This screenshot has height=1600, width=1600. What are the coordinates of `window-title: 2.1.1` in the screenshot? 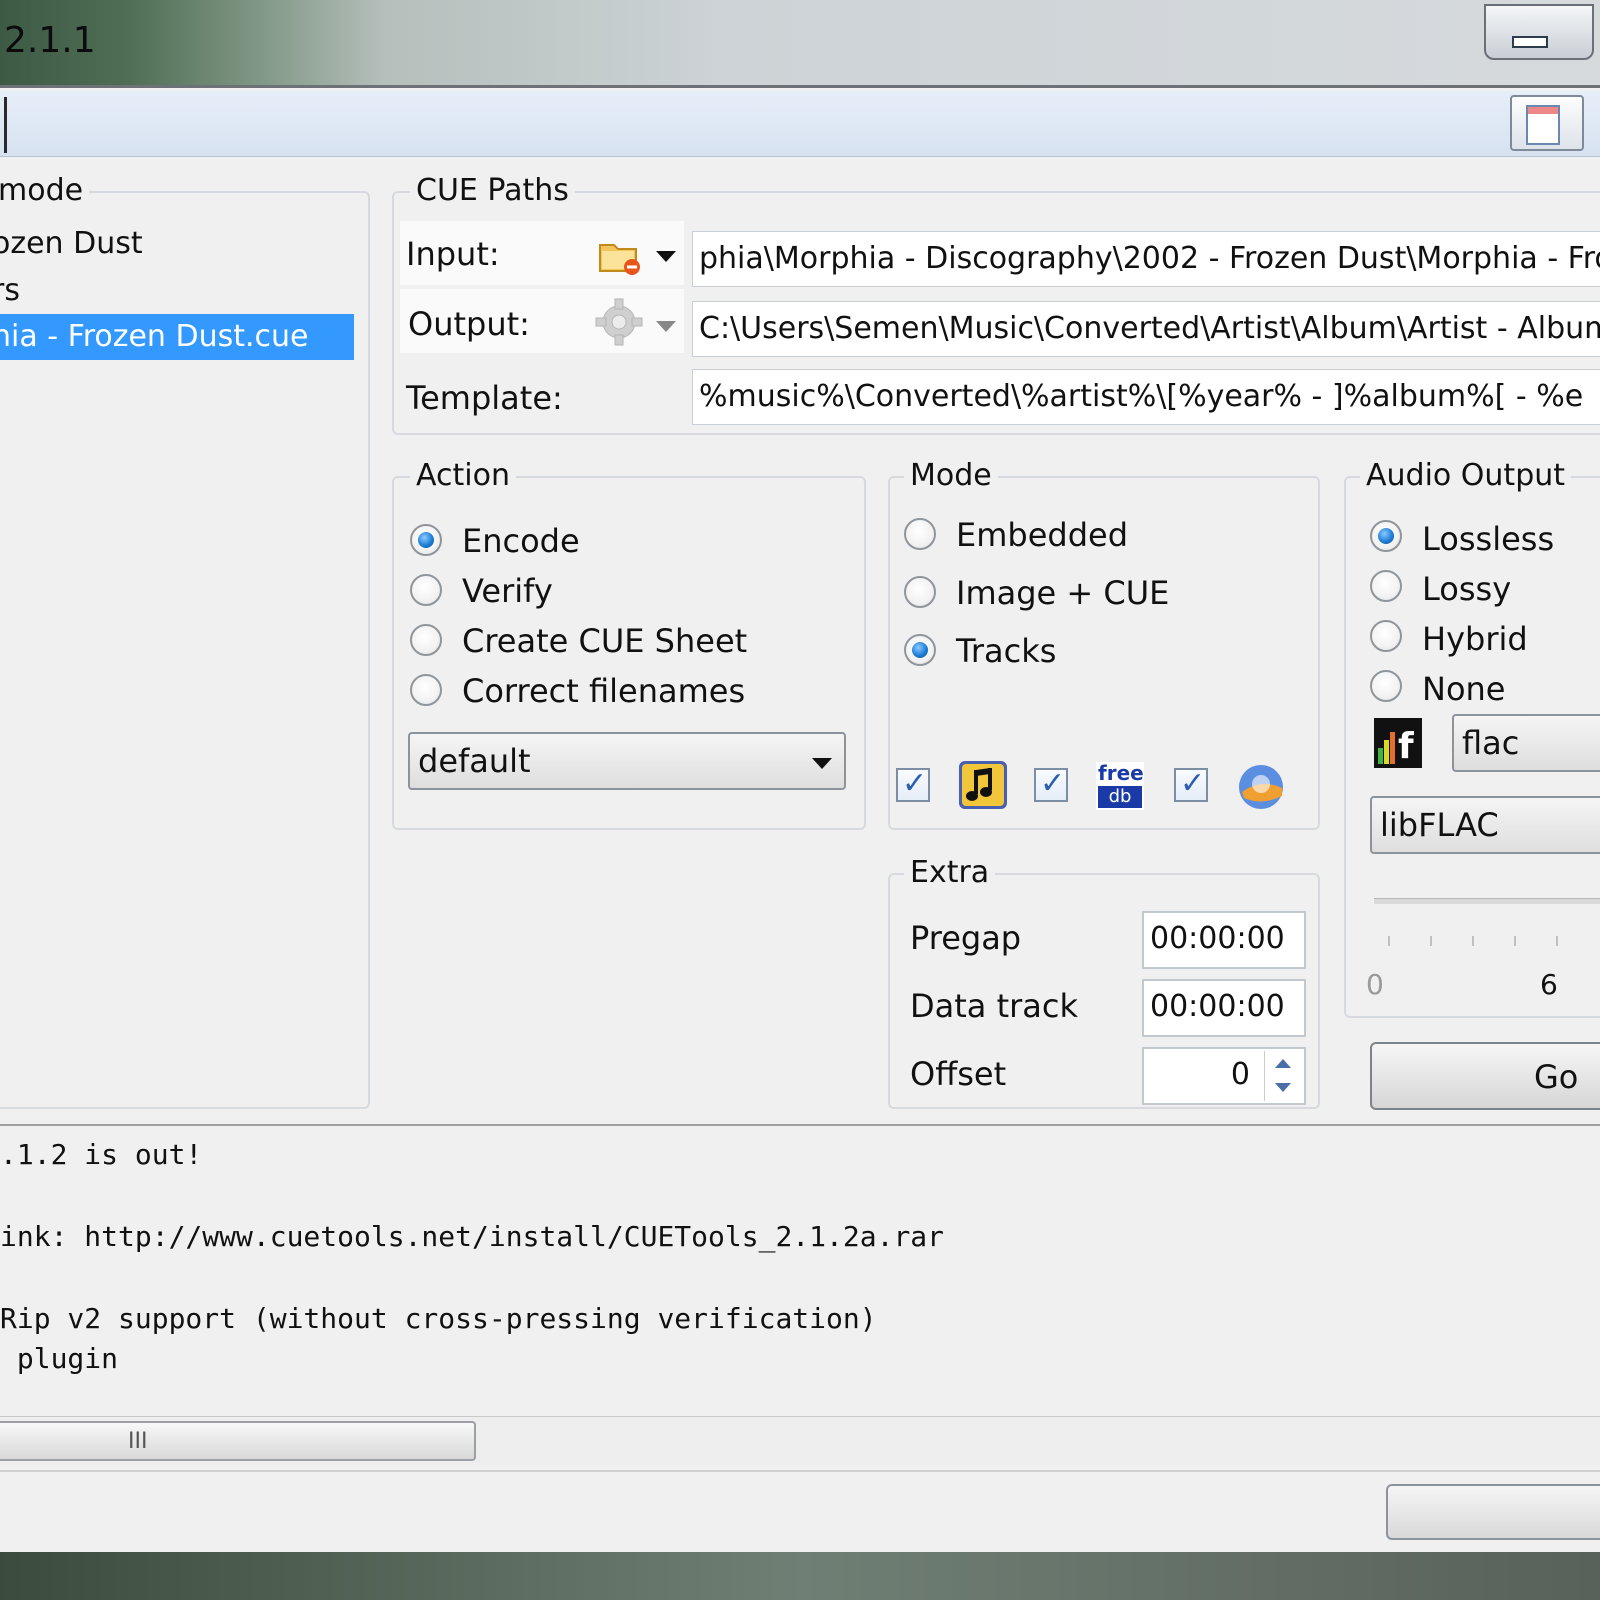 It's located at (50, 40).